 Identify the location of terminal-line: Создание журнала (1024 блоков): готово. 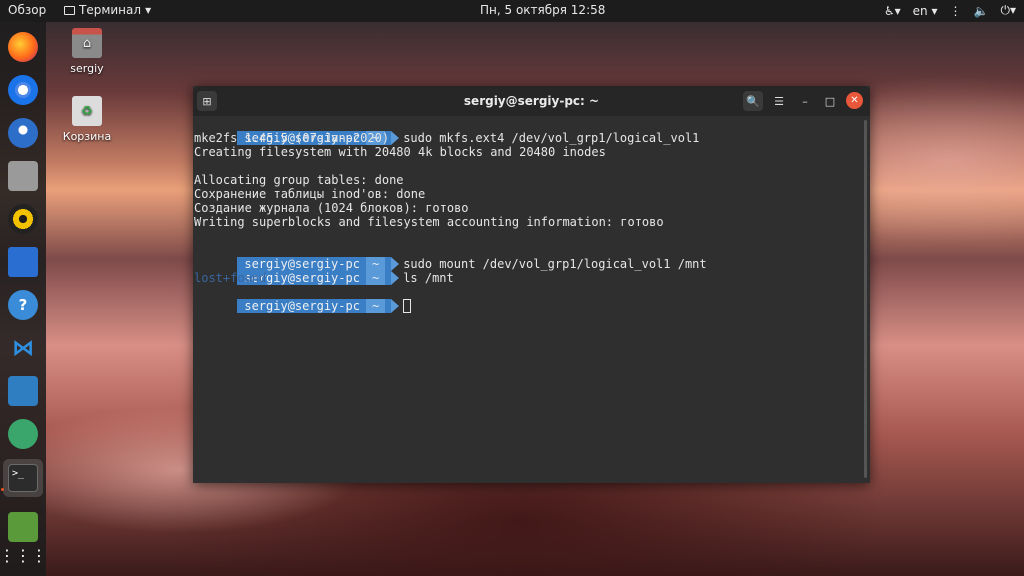
(331, 208).